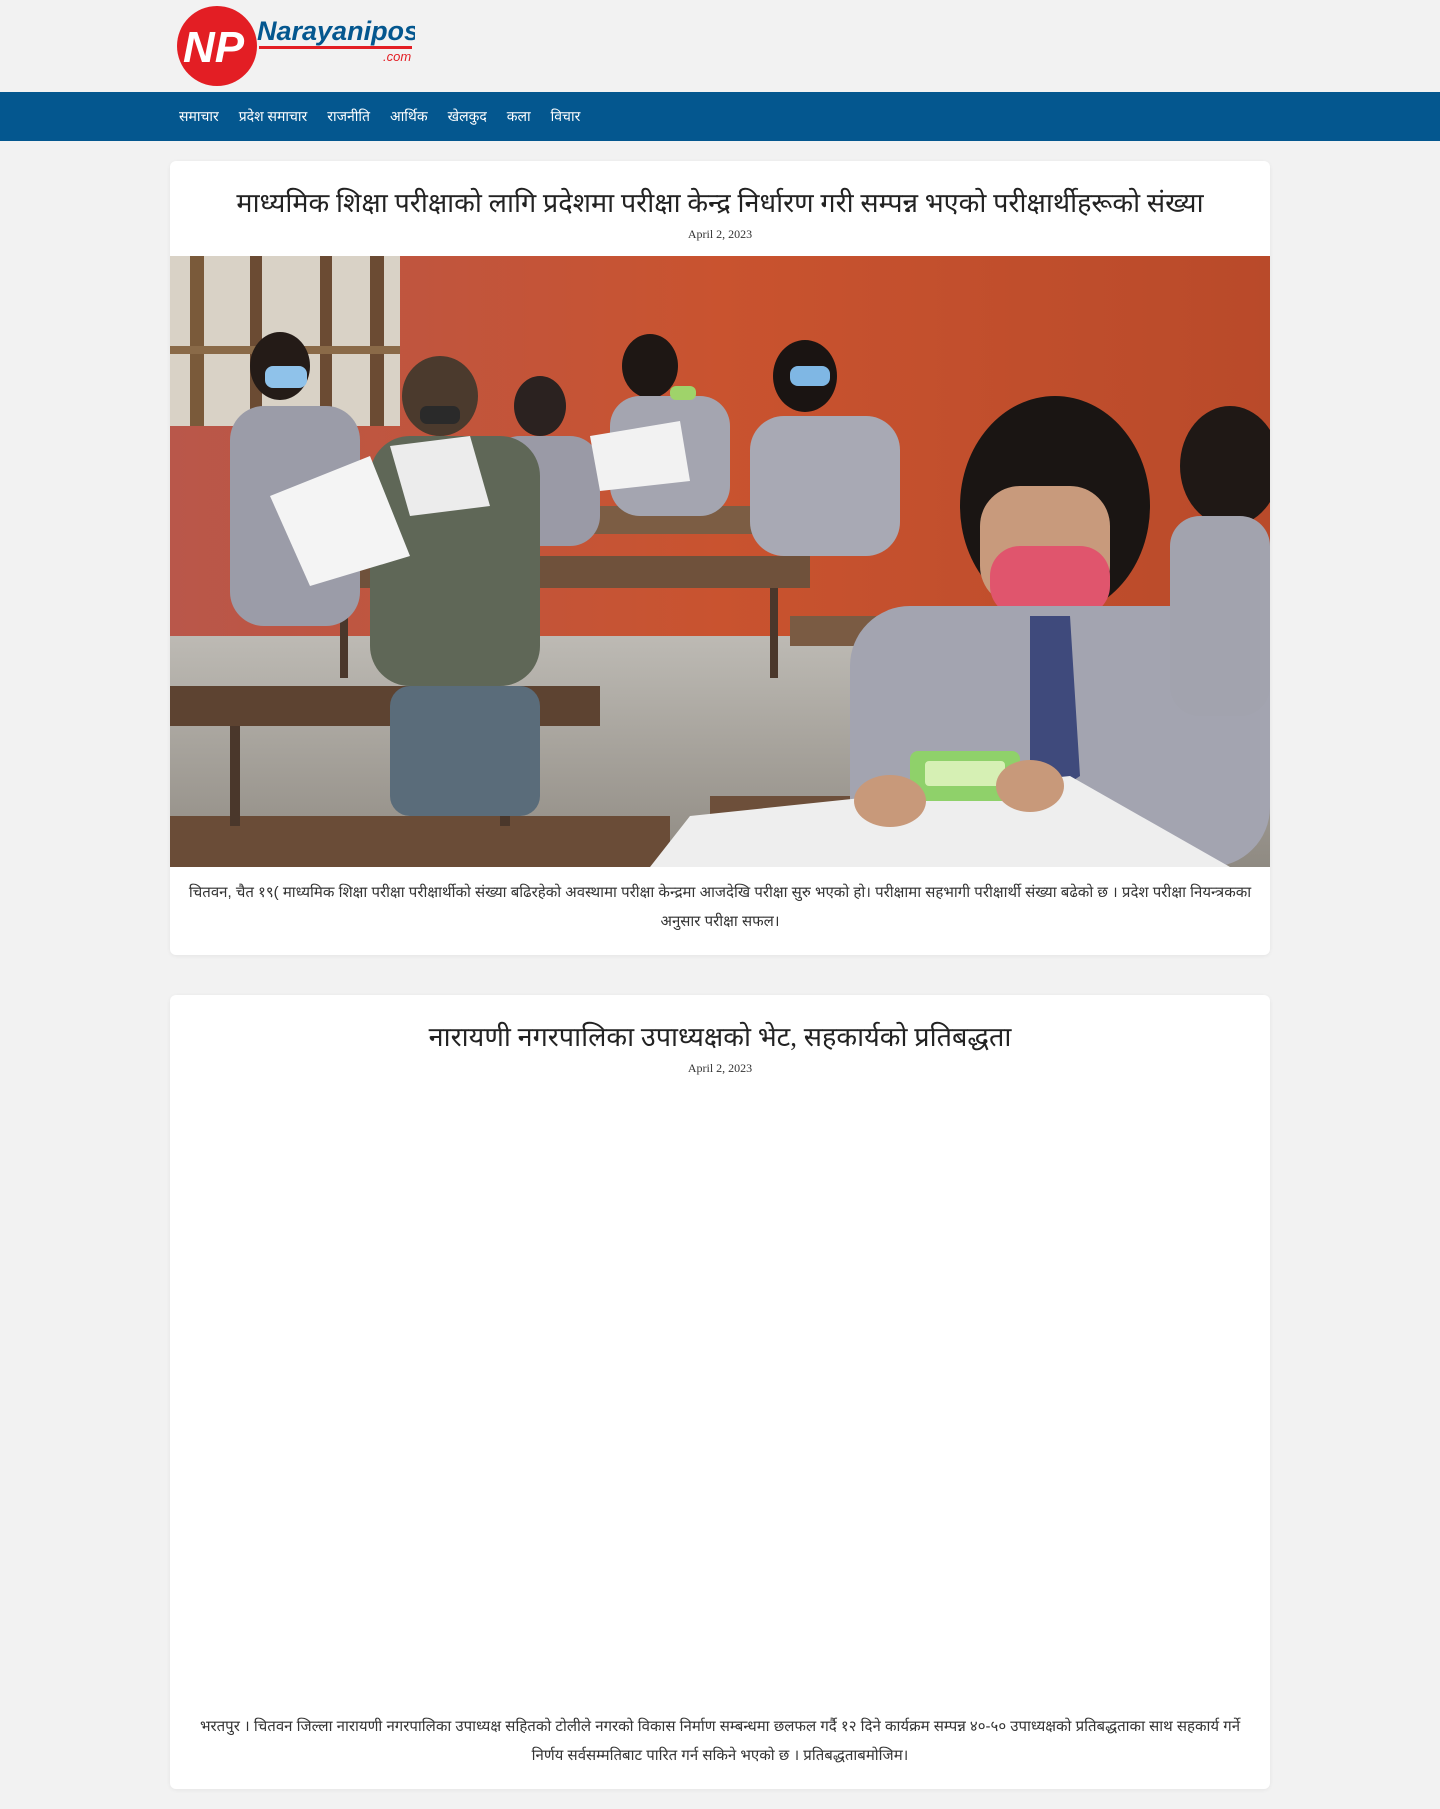 The height and width of the screenshot is (1809, 1440). Describe the element at coordinates (214, 47) in the screenshot. I see `logo-initials: NP` at that location.